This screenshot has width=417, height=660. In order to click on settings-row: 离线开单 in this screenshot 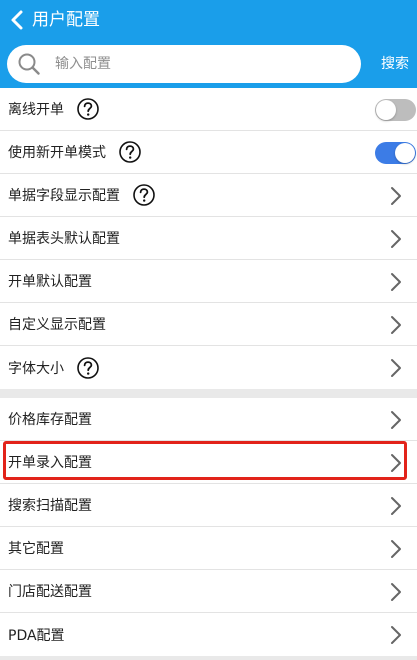, I will do `click(208, 109)`.